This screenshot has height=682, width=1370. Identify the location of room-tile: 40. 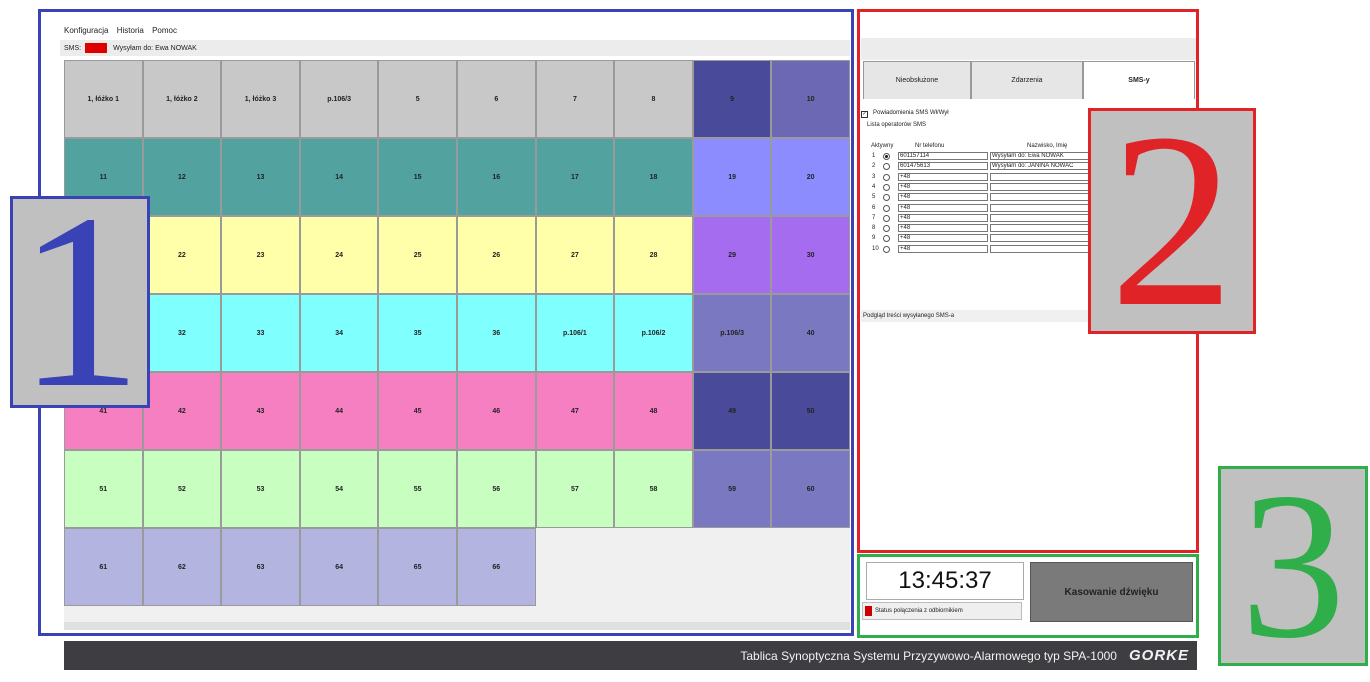
(810, 333).